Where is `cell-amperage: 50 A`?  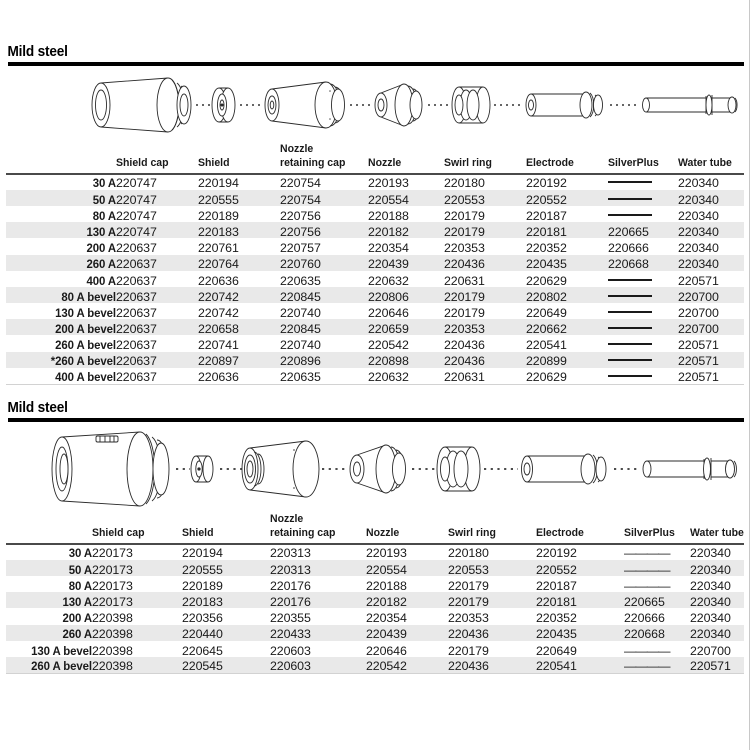
cell-amperage: 50 A is located at coordinates (104, 199).